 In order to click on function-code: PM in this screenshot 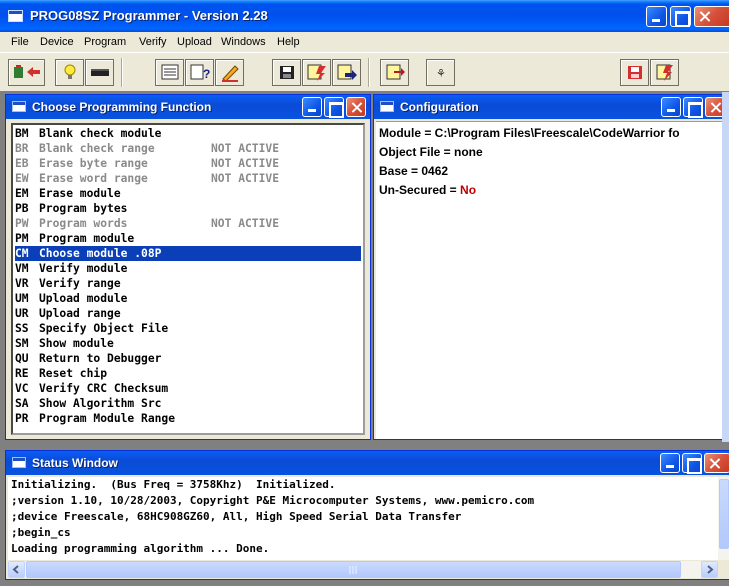, I will do `click(22, 238)`.